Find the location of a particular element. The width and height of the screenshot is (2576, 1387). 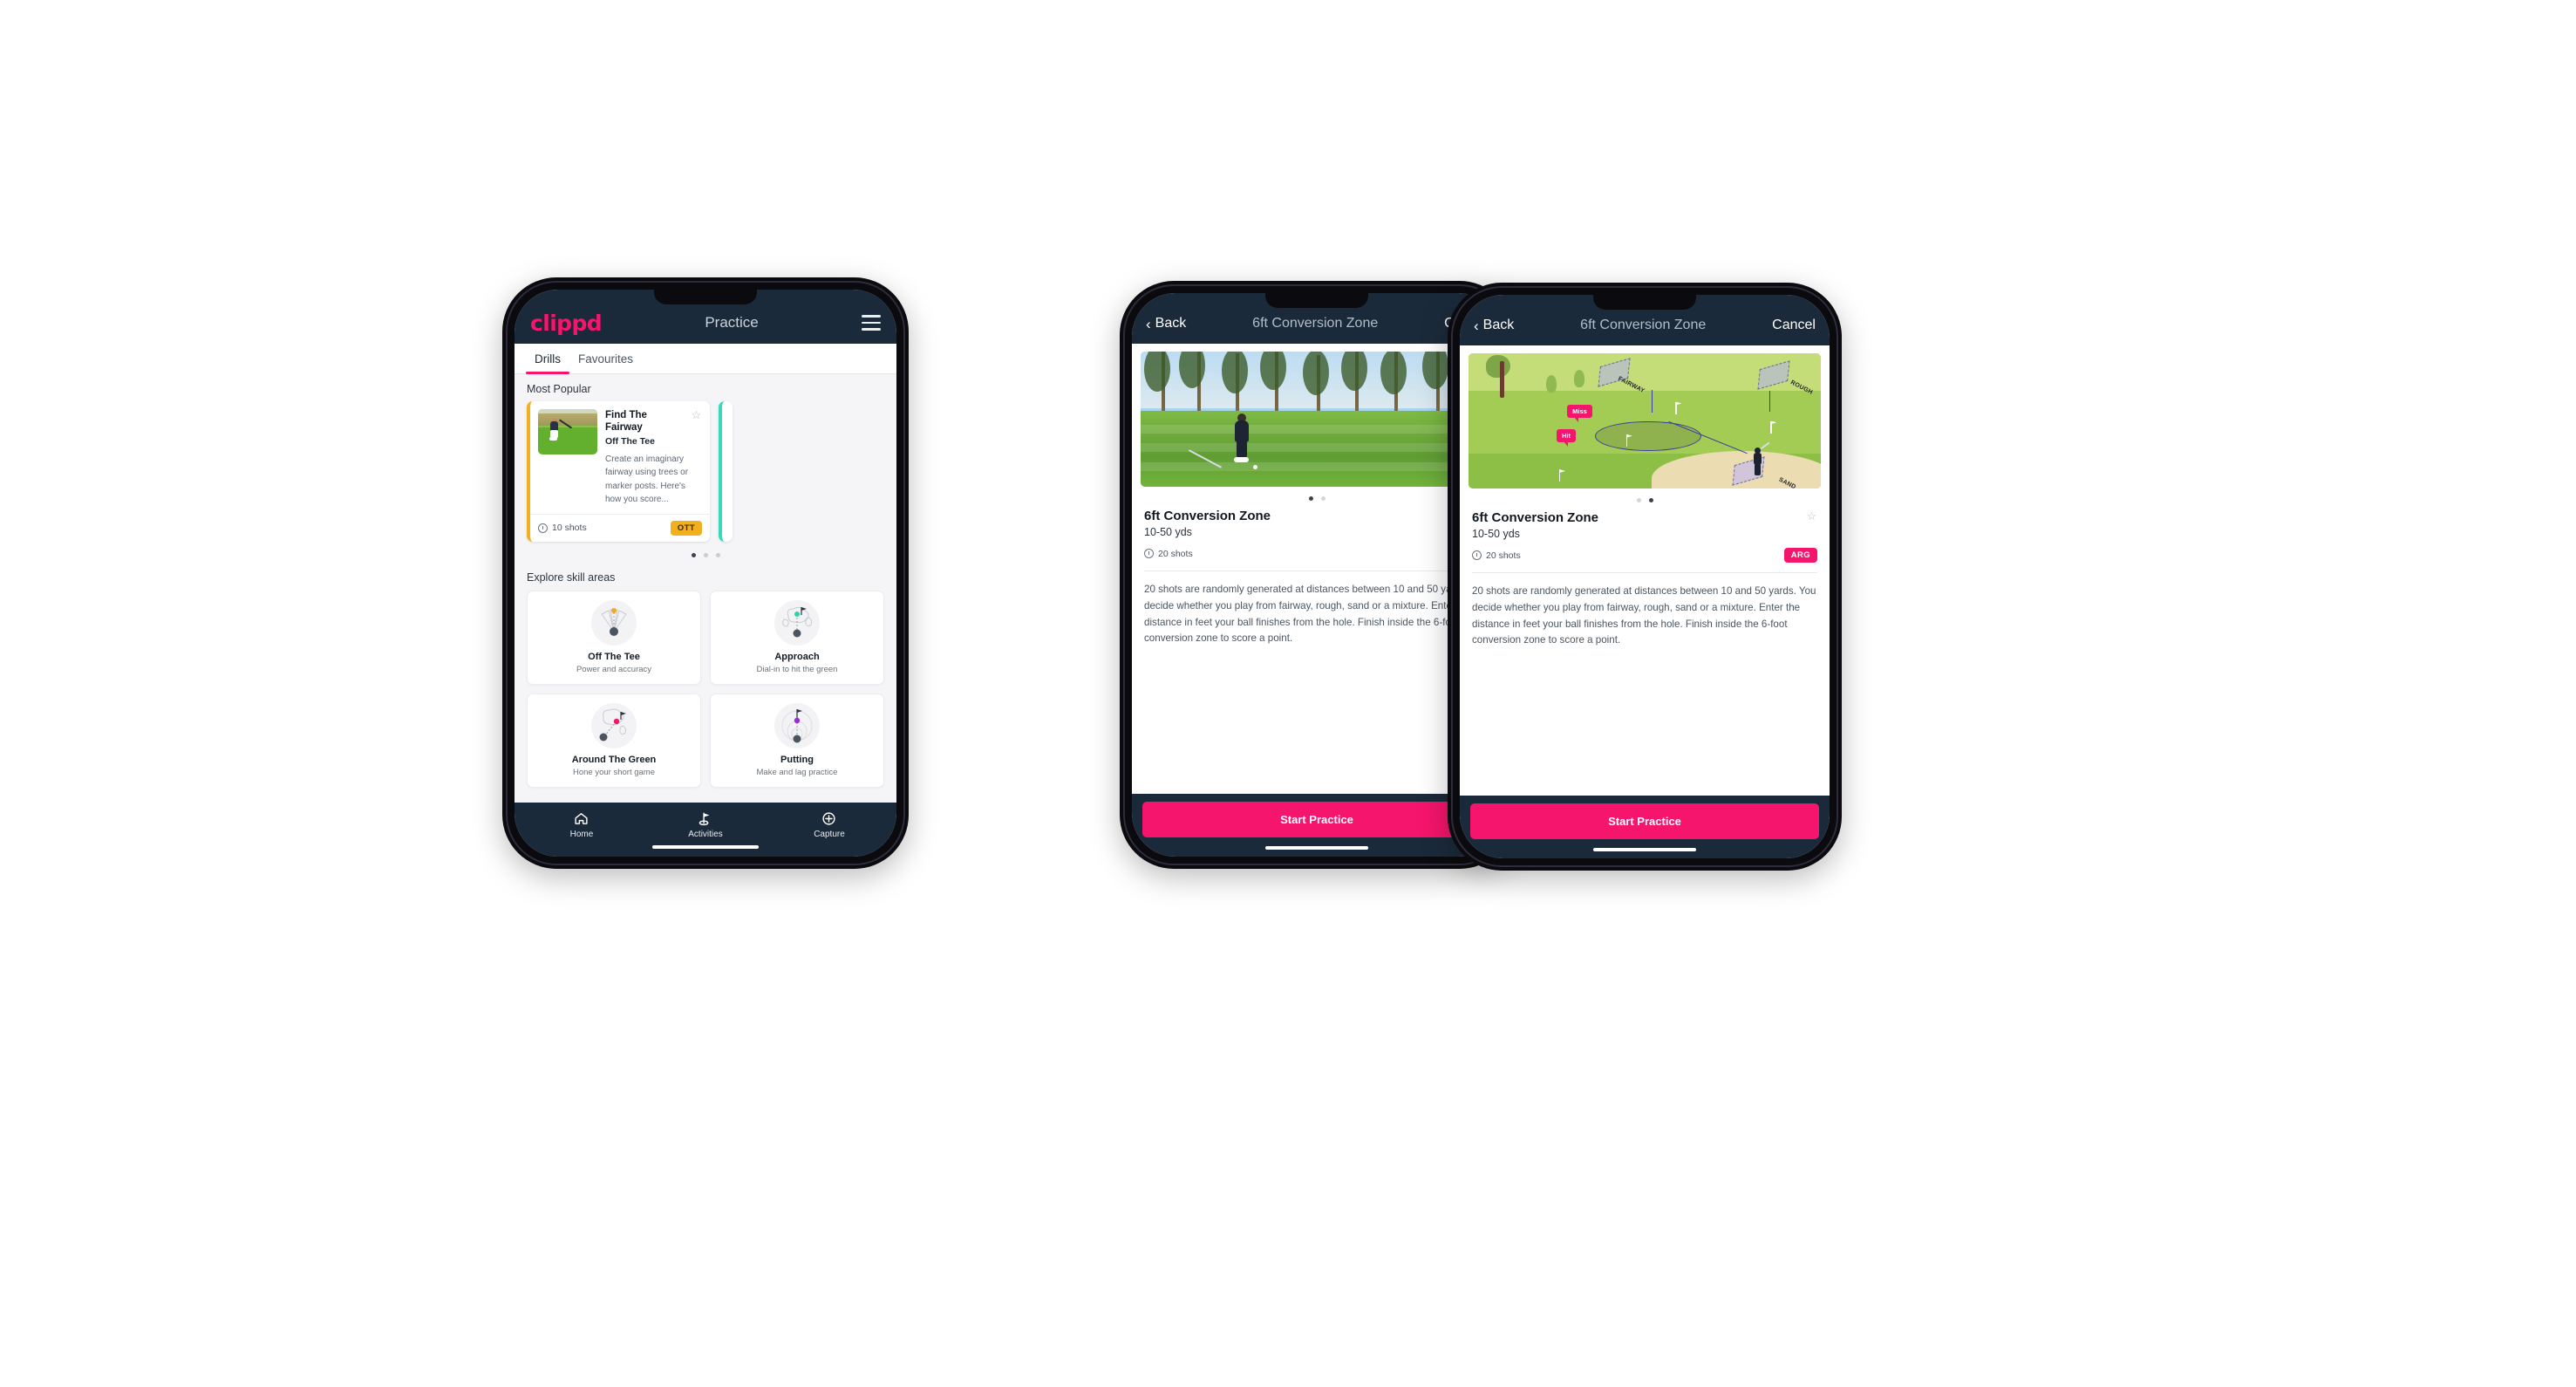

tee-fan-icon is located at coordinates (614, 622).